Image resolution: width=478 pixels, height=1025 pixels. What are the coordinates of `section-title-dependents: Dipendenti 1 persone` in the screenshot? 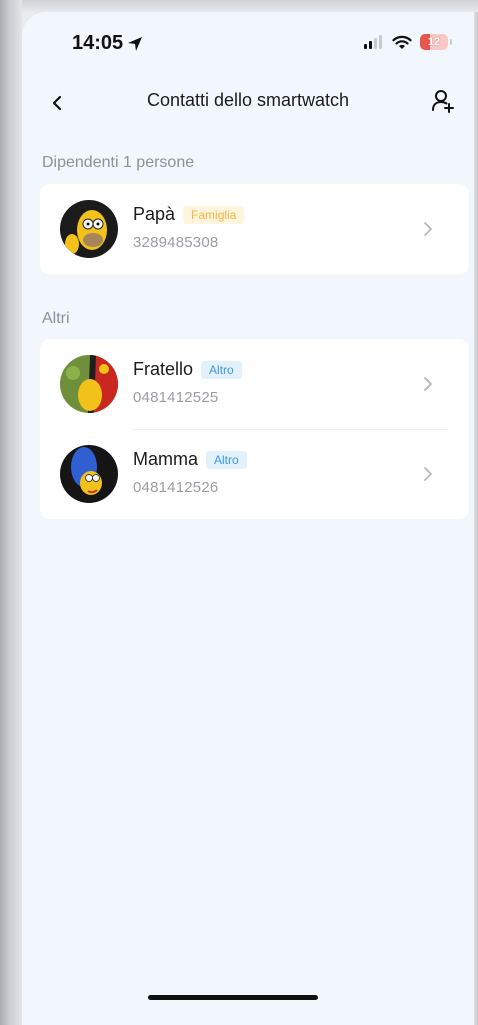 It's located at (118, 162).